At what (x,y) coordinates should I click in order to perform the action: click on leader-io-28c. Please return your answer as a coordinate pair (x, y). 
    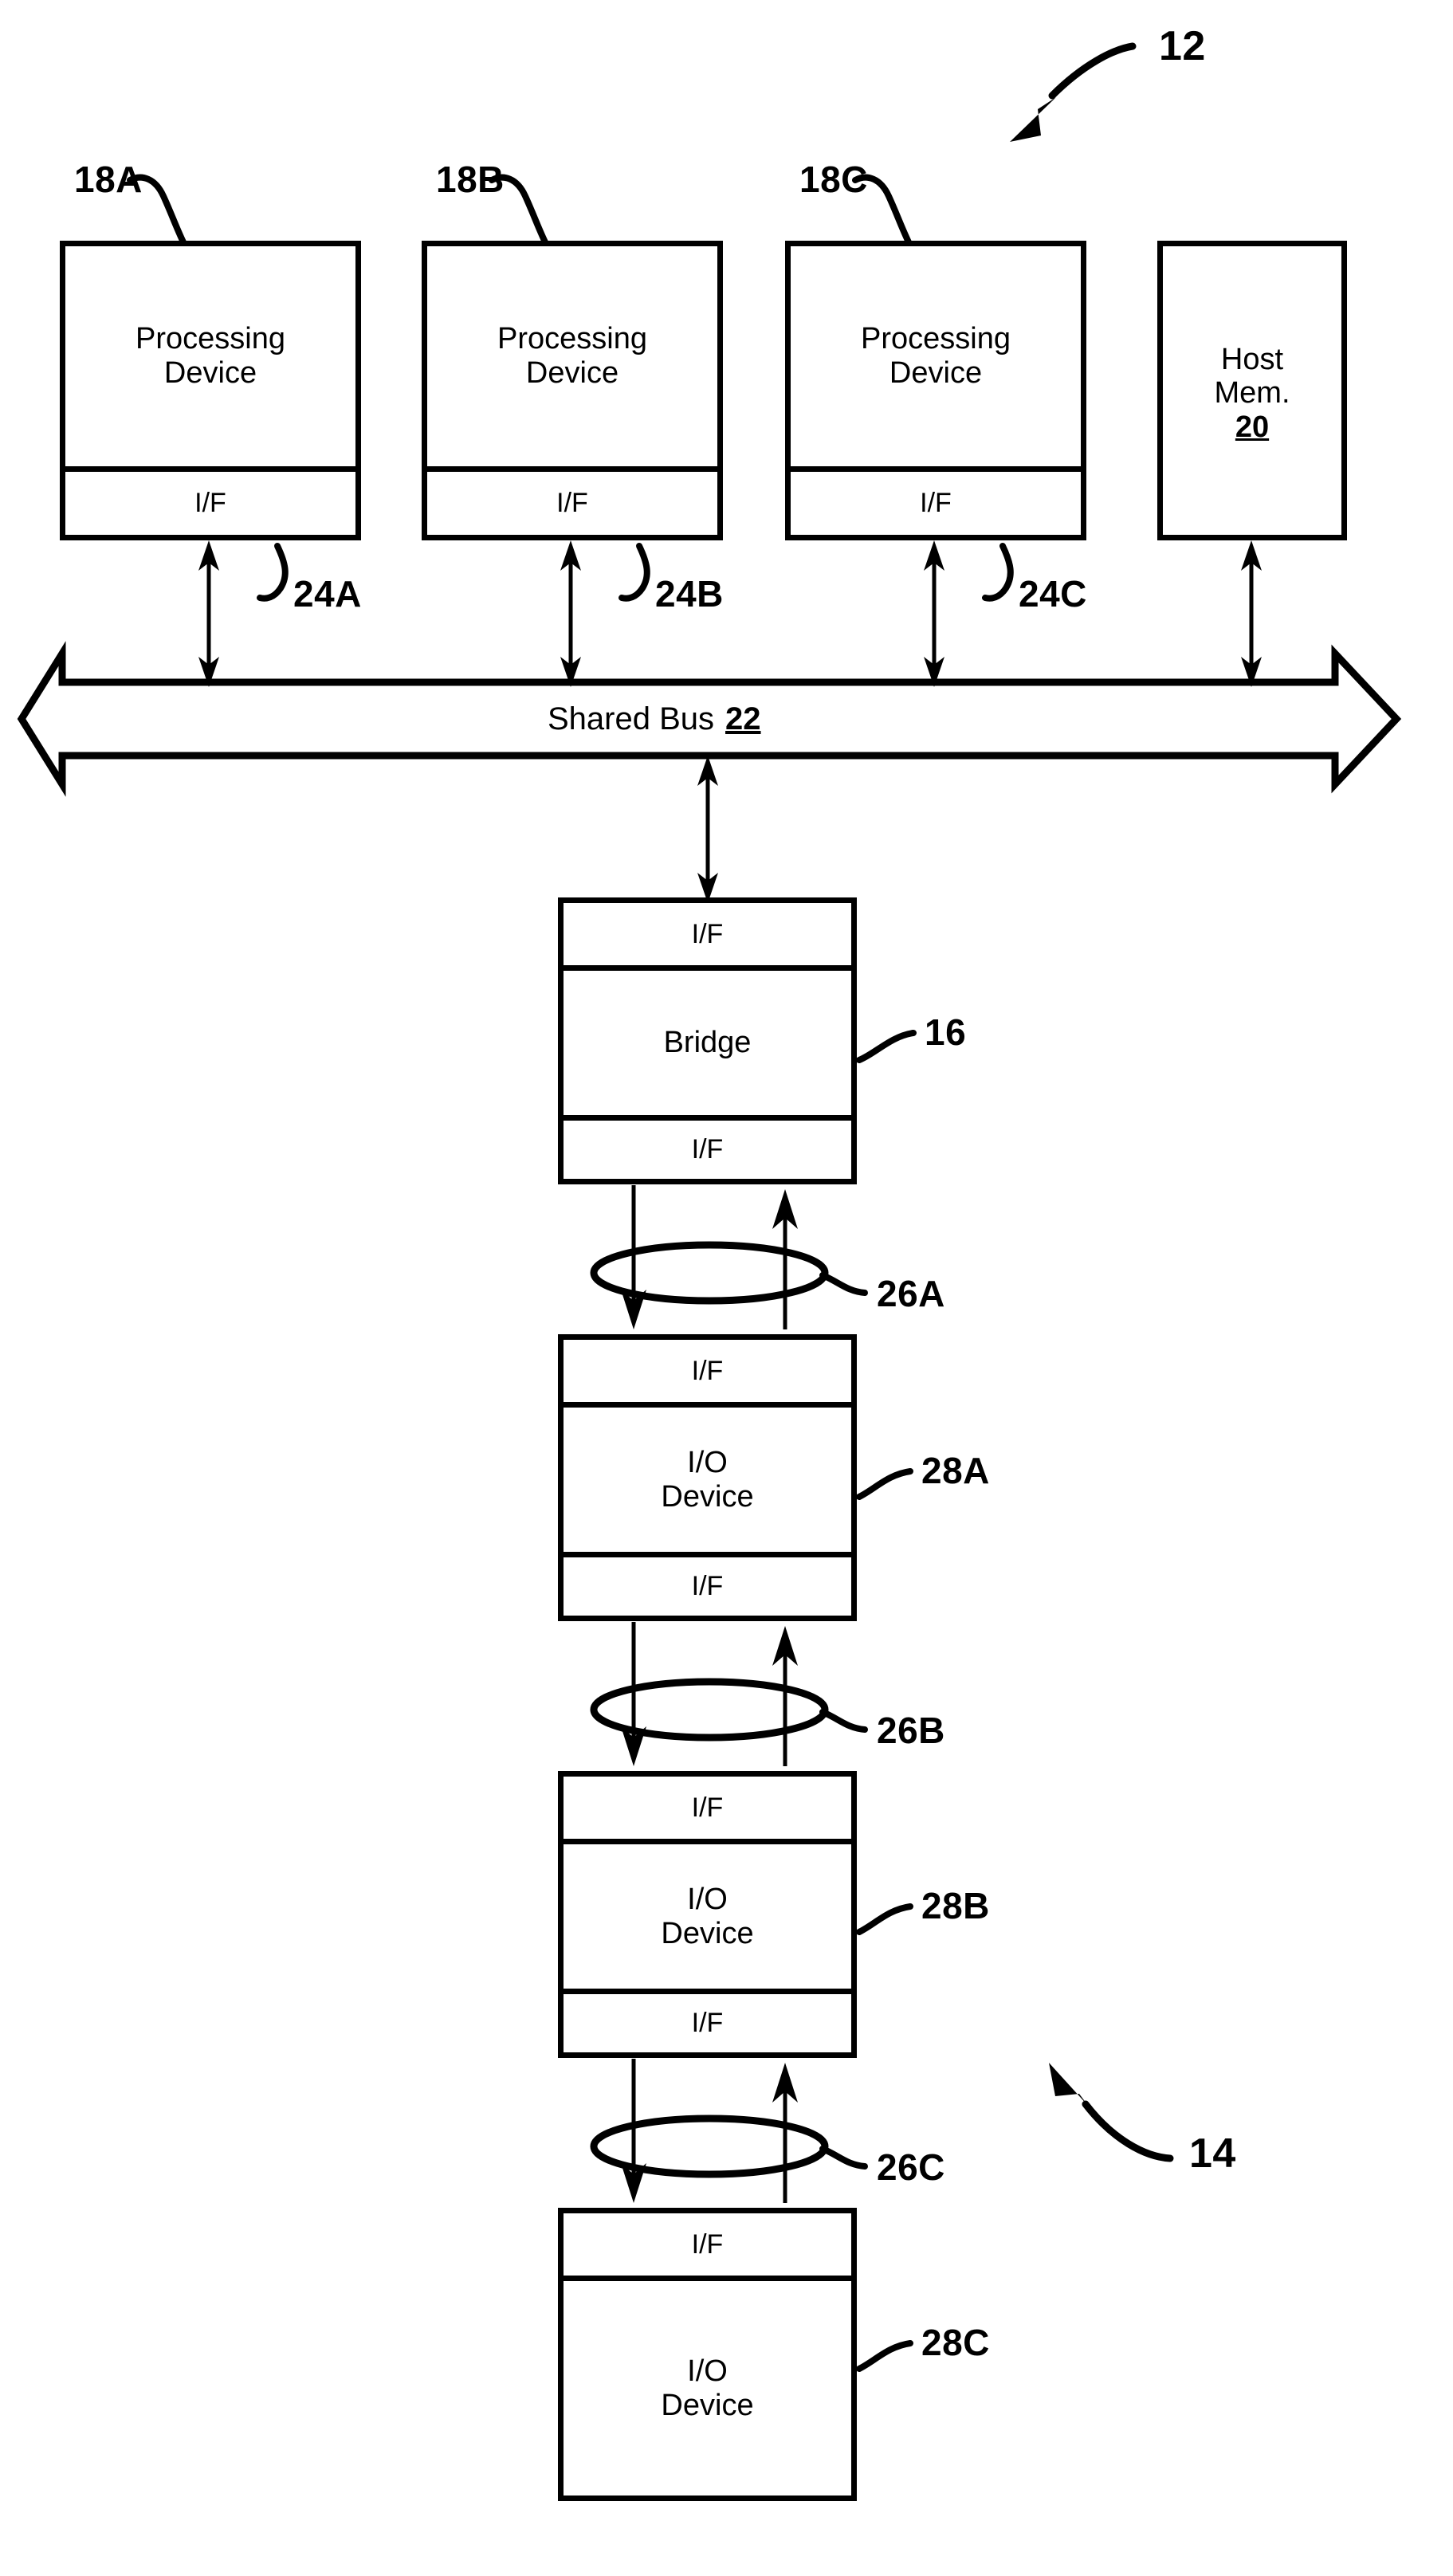
    Looking at the image, I should click on (884, 2356).